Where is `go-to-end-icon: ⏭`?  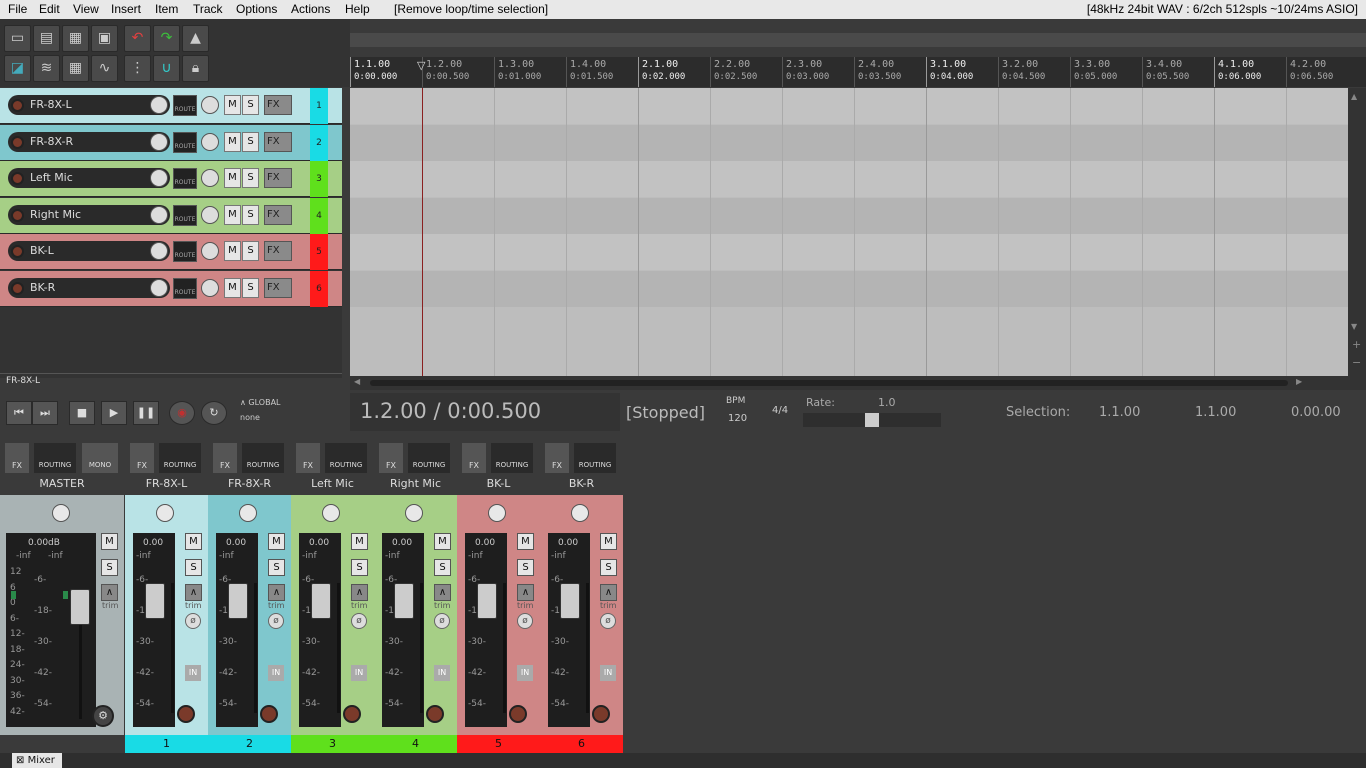 go-to-end-icon: ⏭ is located at coordinates (45, 413).